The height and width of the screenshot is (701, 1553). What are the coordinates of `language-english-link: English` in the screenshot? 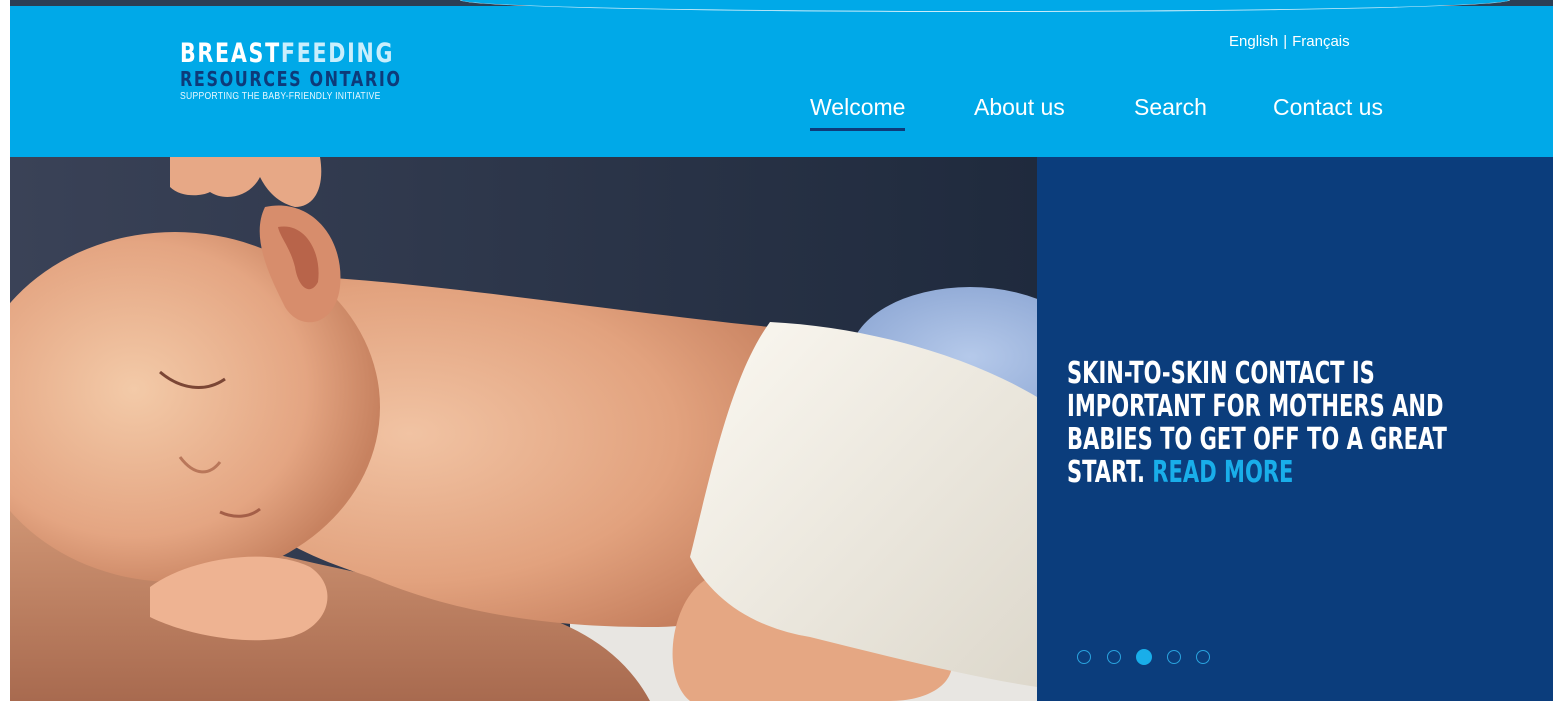 It's located at (1253, 41).